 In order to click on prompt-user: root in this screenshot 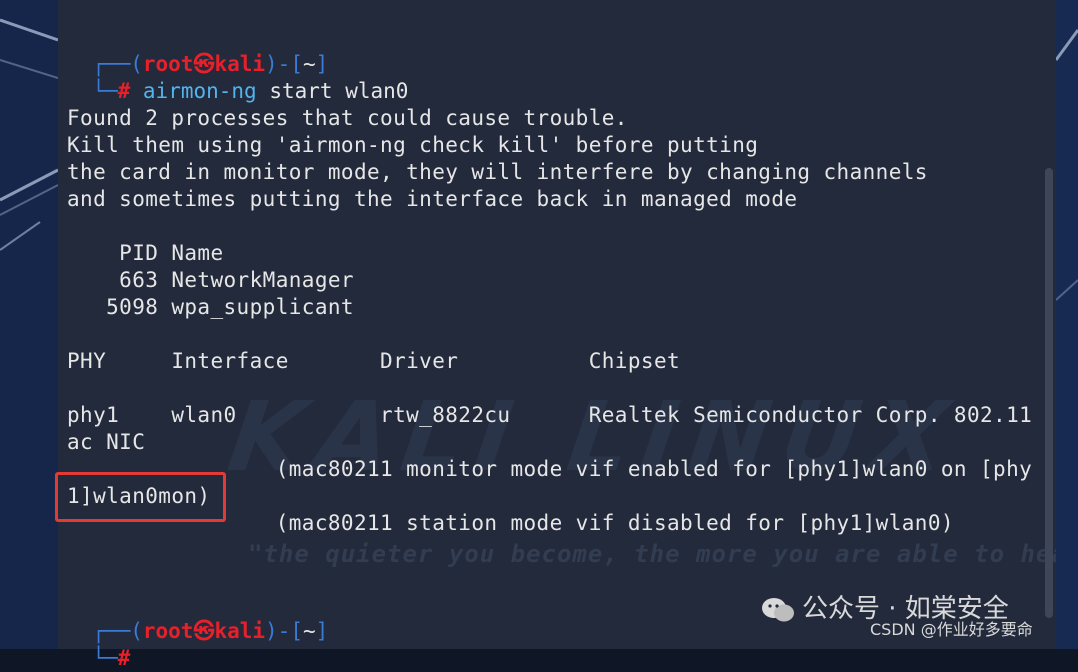, I will do `click(168, 631)`.